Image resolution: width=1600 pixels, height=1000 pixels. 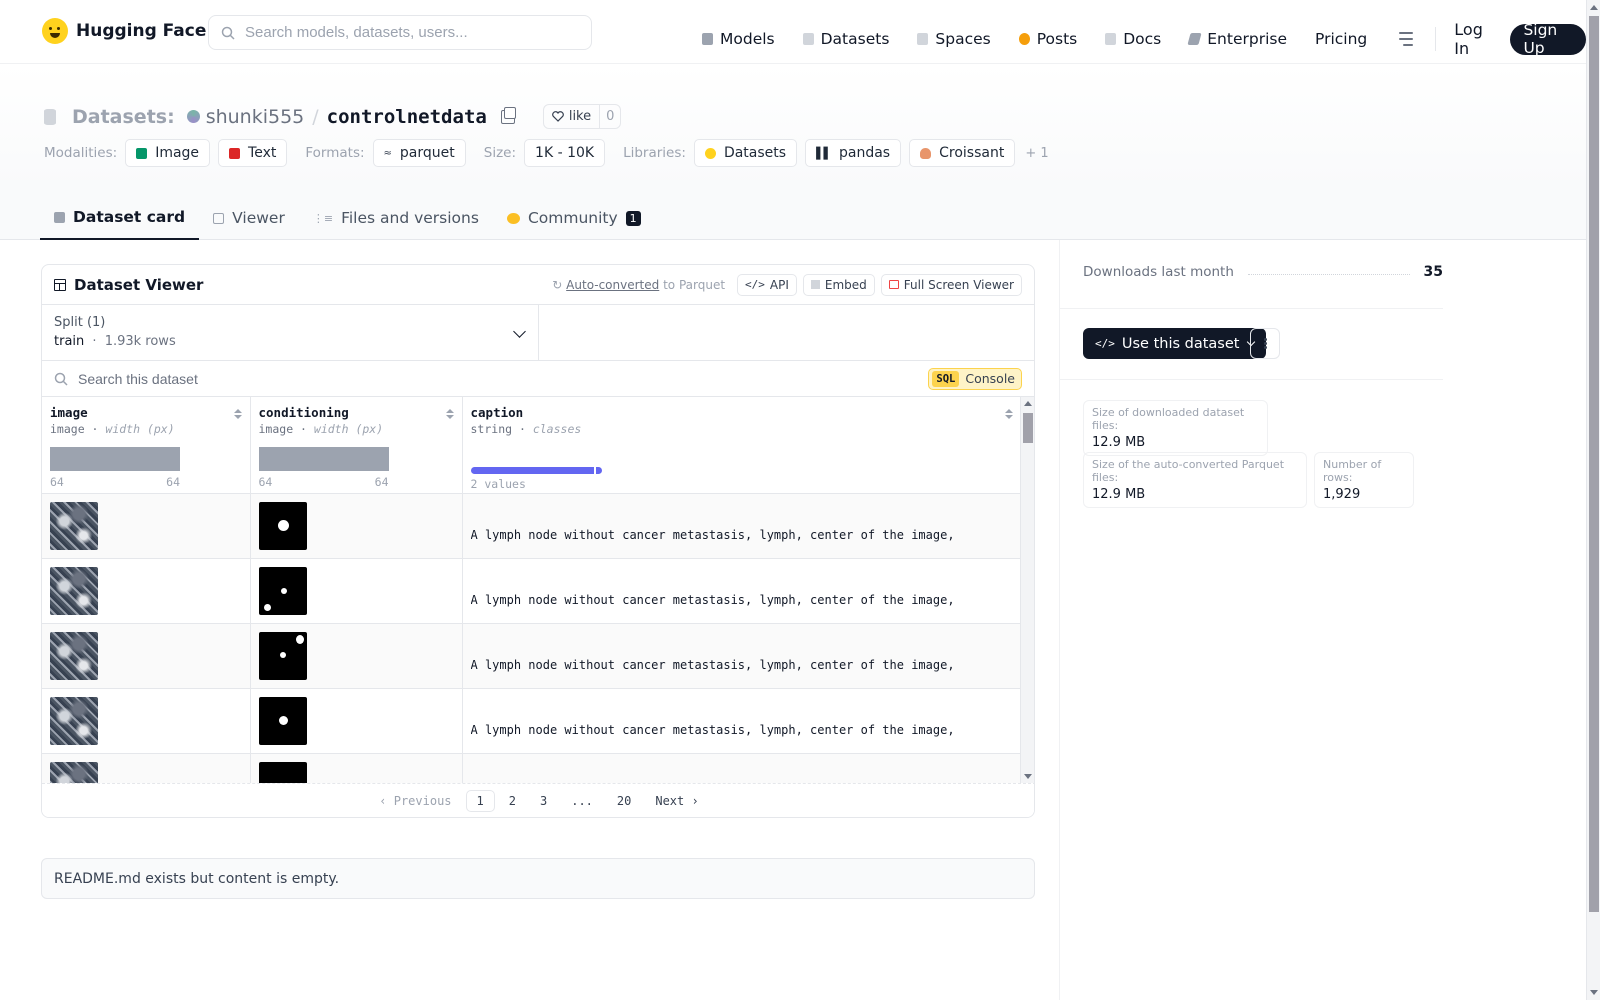 I want to click on more-menu-icon, so click(x=1404, y=39).